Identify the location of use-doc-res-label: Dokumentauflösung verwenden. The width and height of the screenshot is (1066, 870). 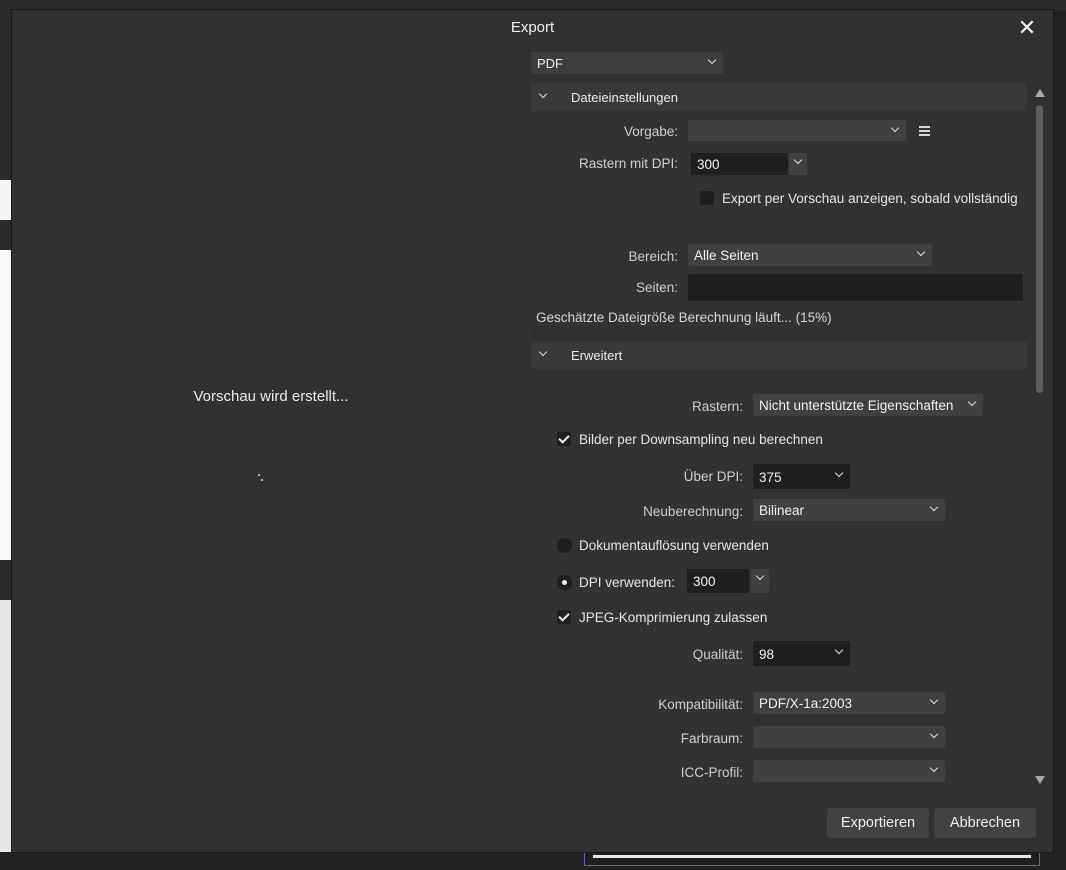
(674, 545).